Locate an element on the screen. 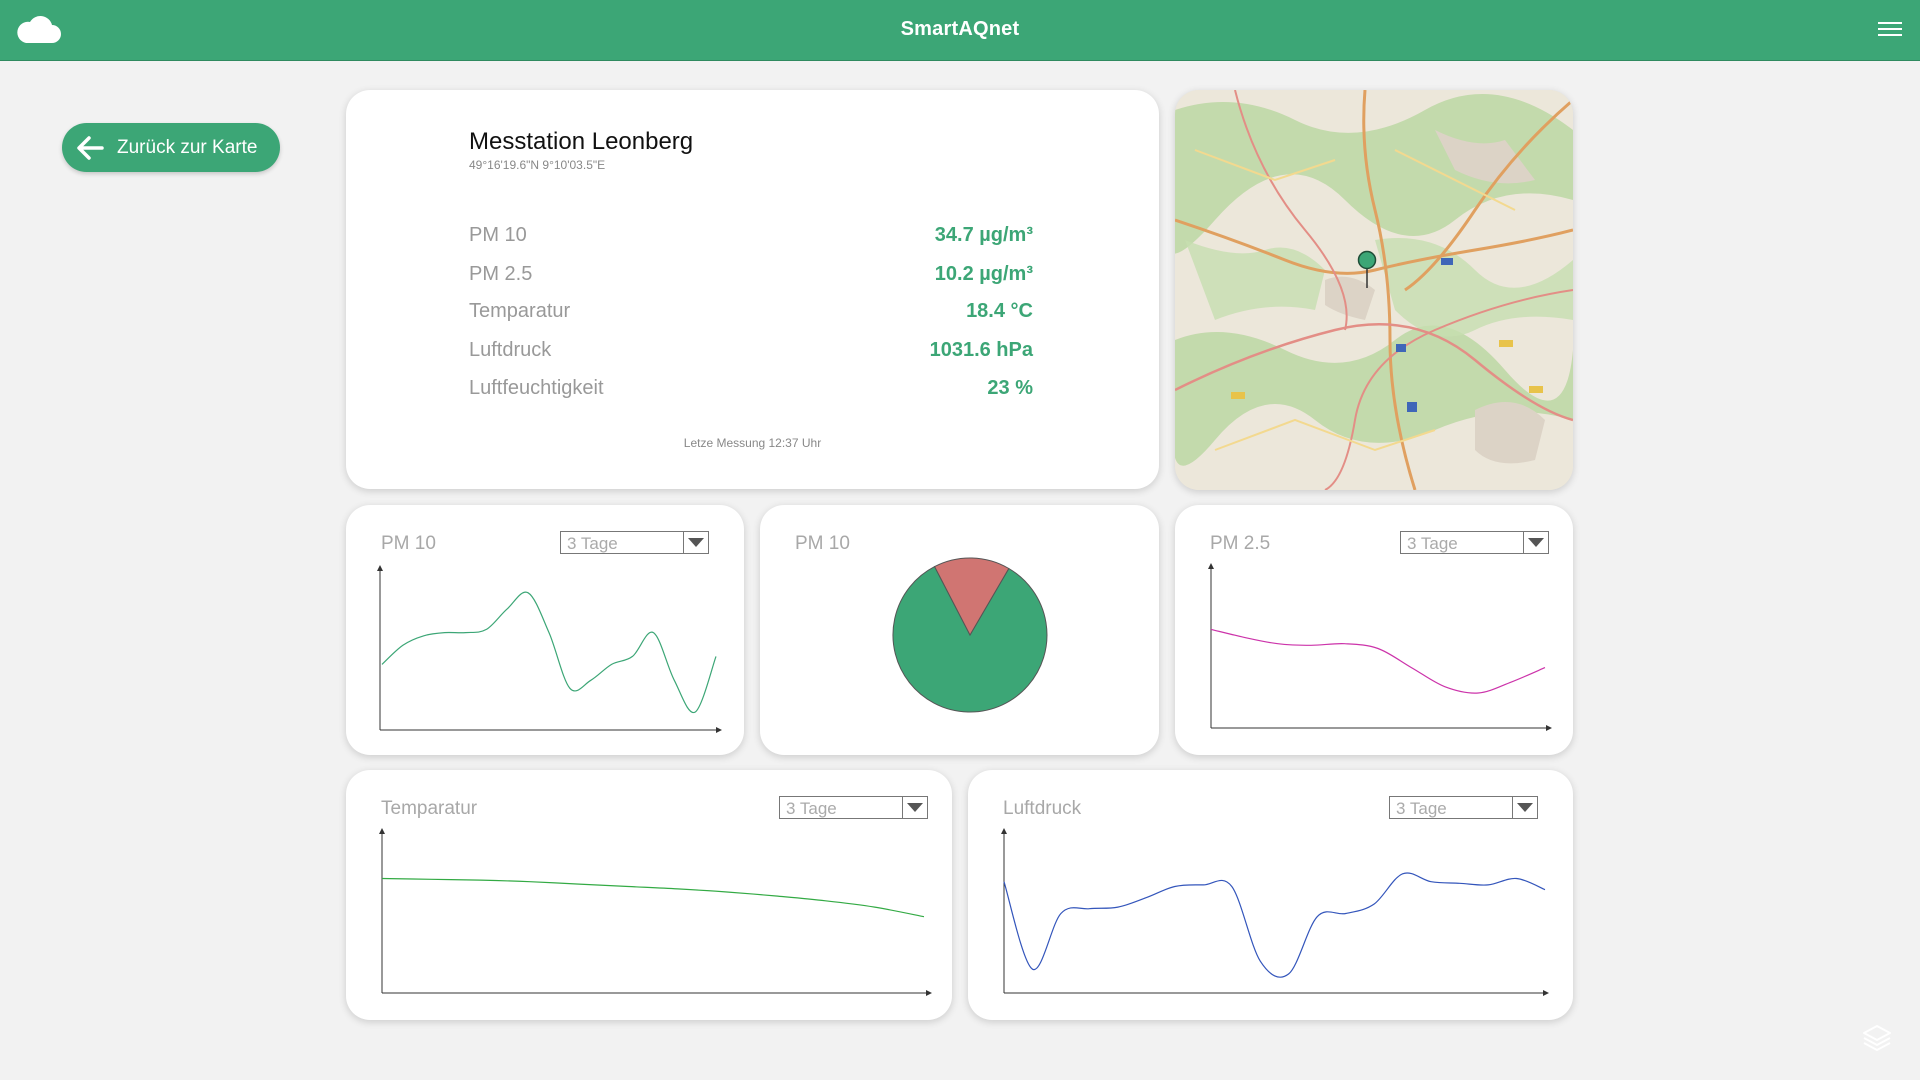  pm10-pie-chart-card: PM 10 is located at coordinates (959, 630).